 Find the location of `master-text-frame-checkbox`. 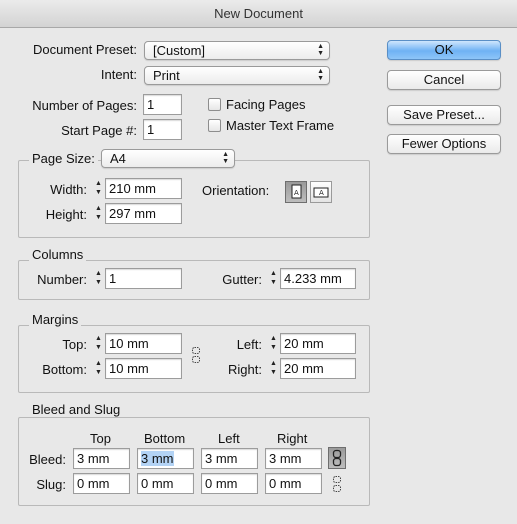

master-text-frame-checkbox is located at coordinates (214, 125).